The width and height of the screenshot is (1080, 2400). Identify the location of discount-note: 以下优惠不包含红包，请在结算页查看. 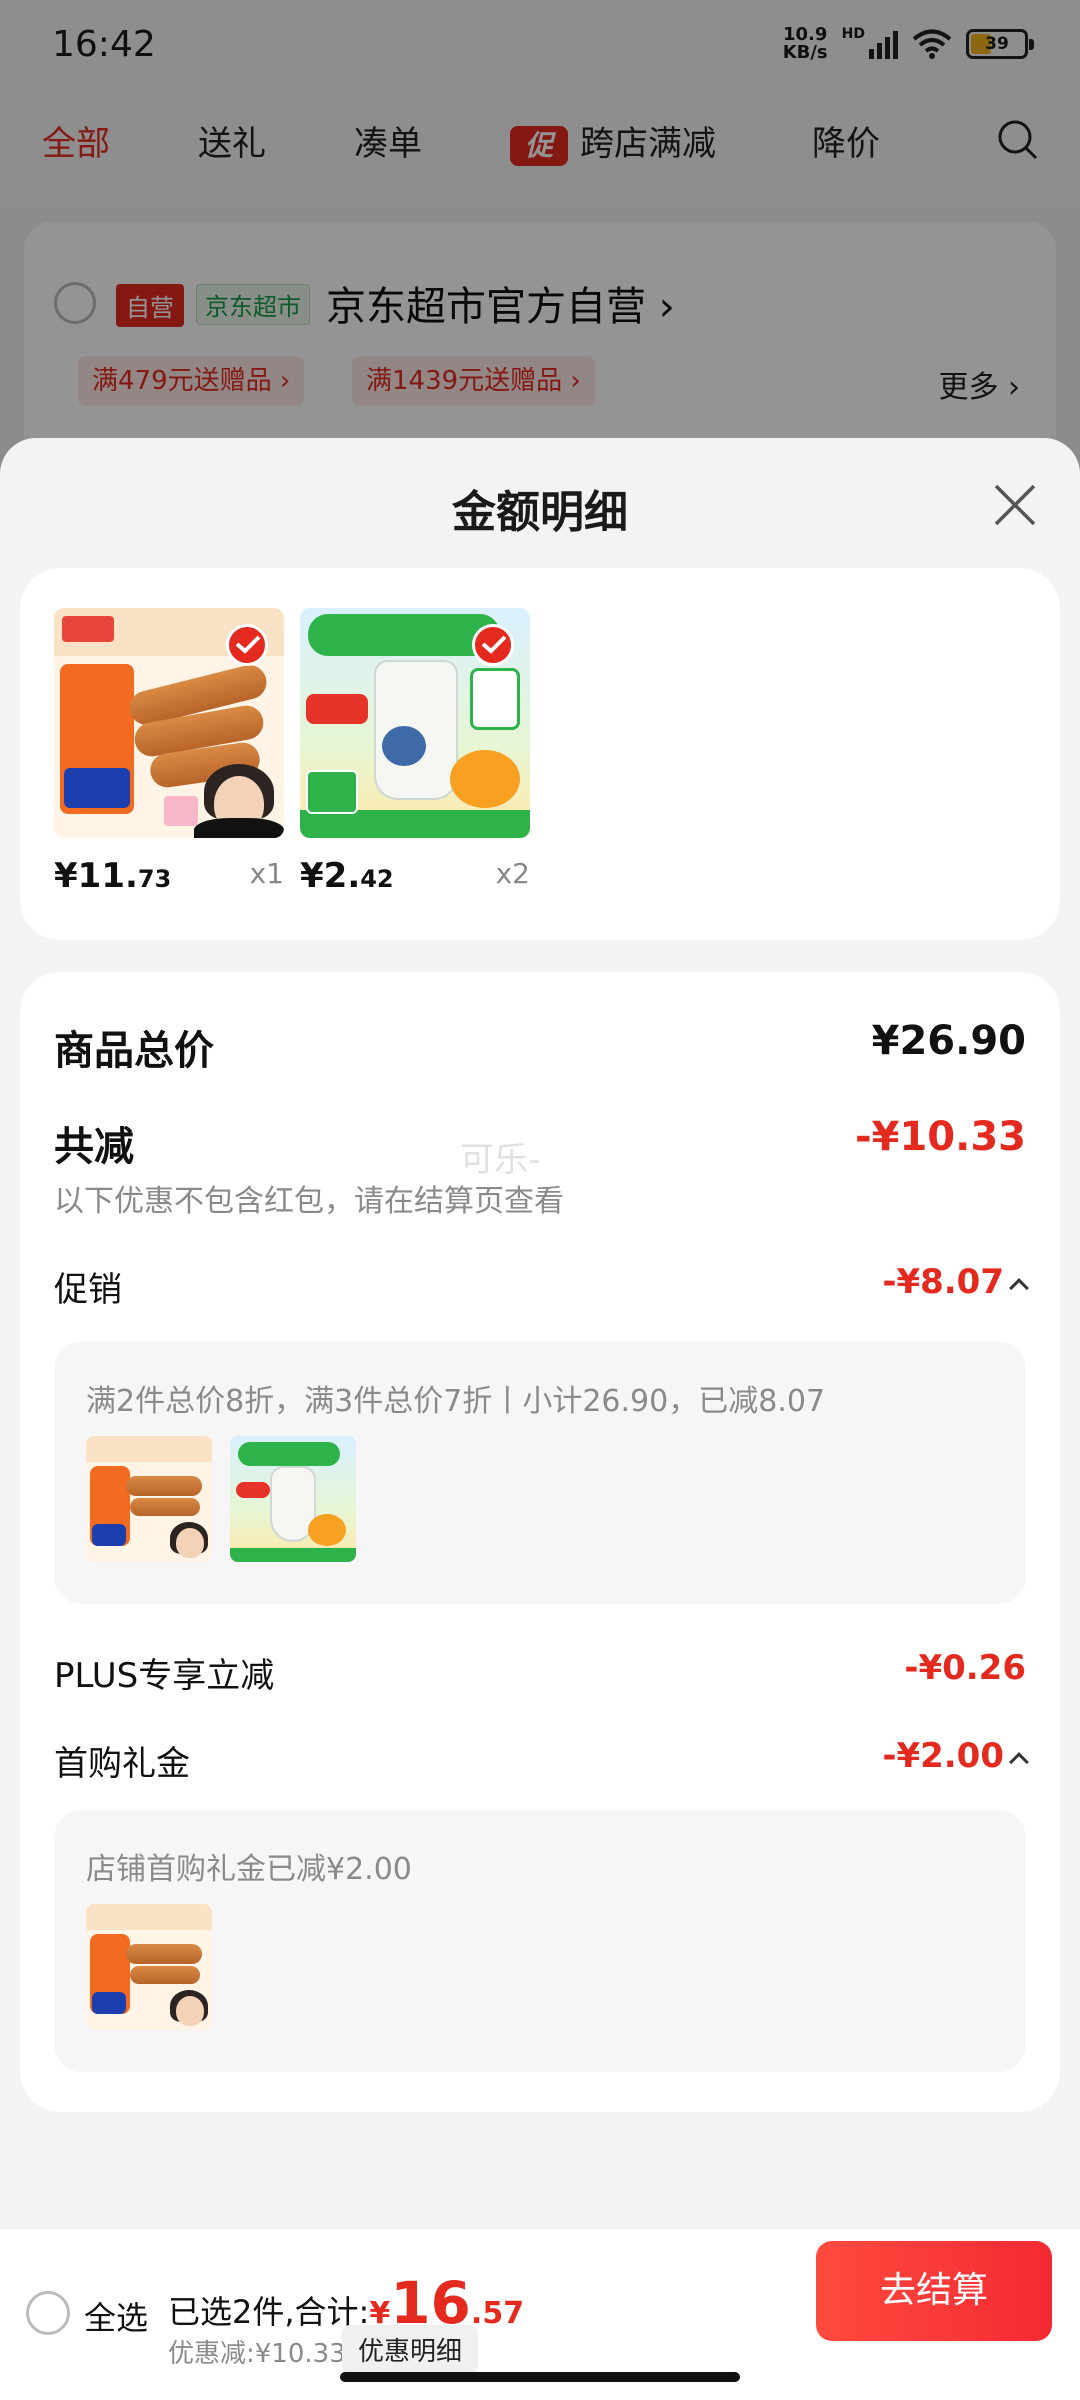
(309, 1201).